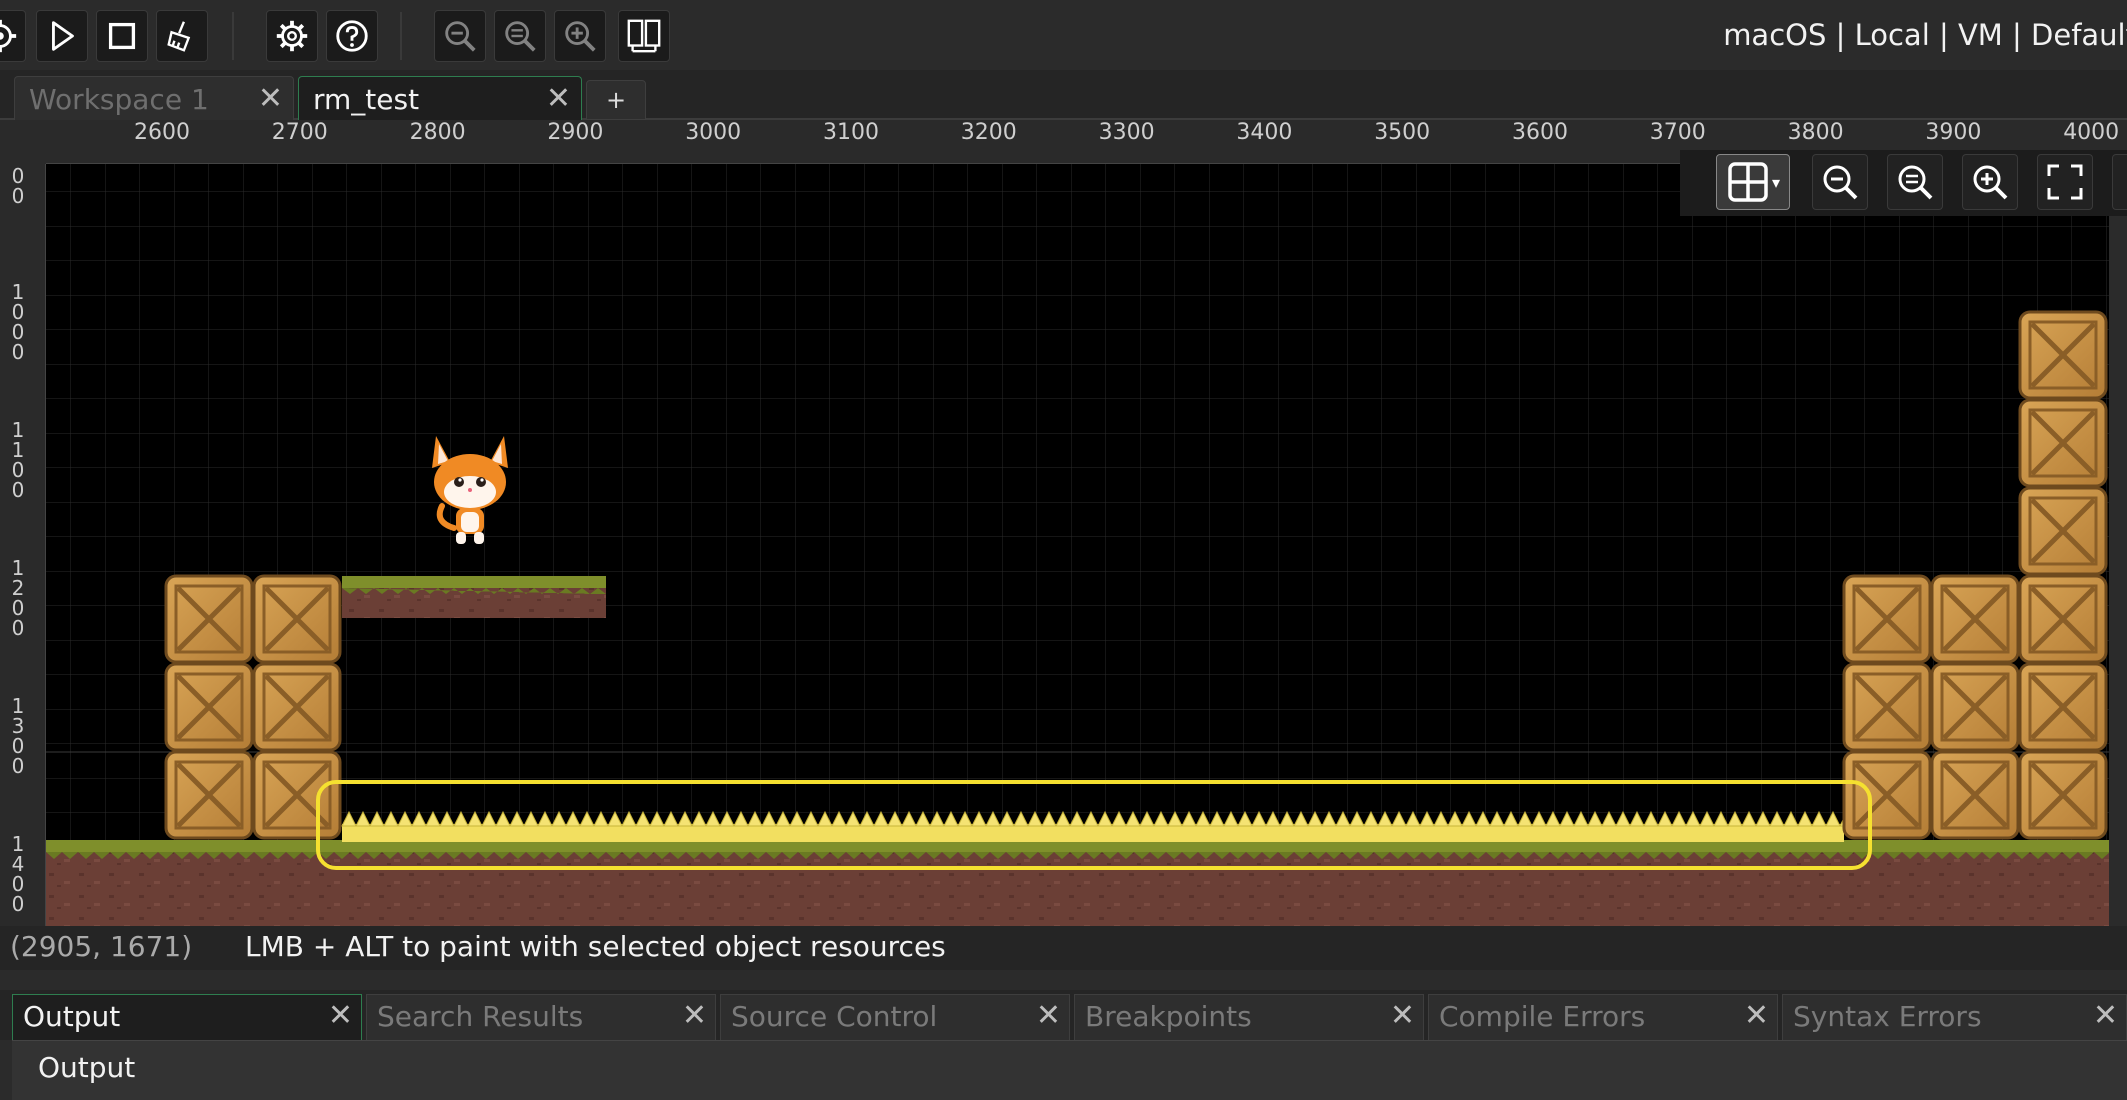 Image resolution: width=2127 pixels, height=1100 pixels. I want to click on stop-icon, so click(122, 36).